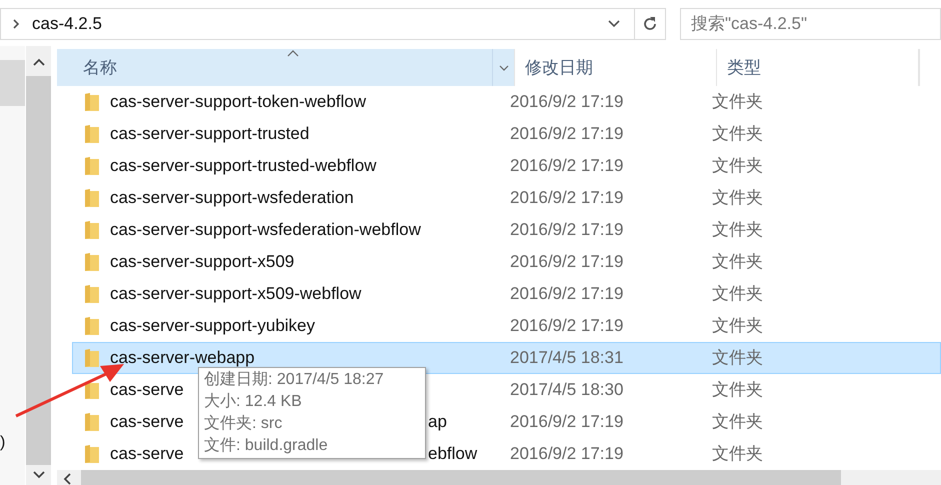 Image resolution: width=941 pixels, height=485 pixels. Describe the element at coordinates (243, 166) in the screenshot. I see `file-name: cas-server-support-trusted-webflow` at that location.